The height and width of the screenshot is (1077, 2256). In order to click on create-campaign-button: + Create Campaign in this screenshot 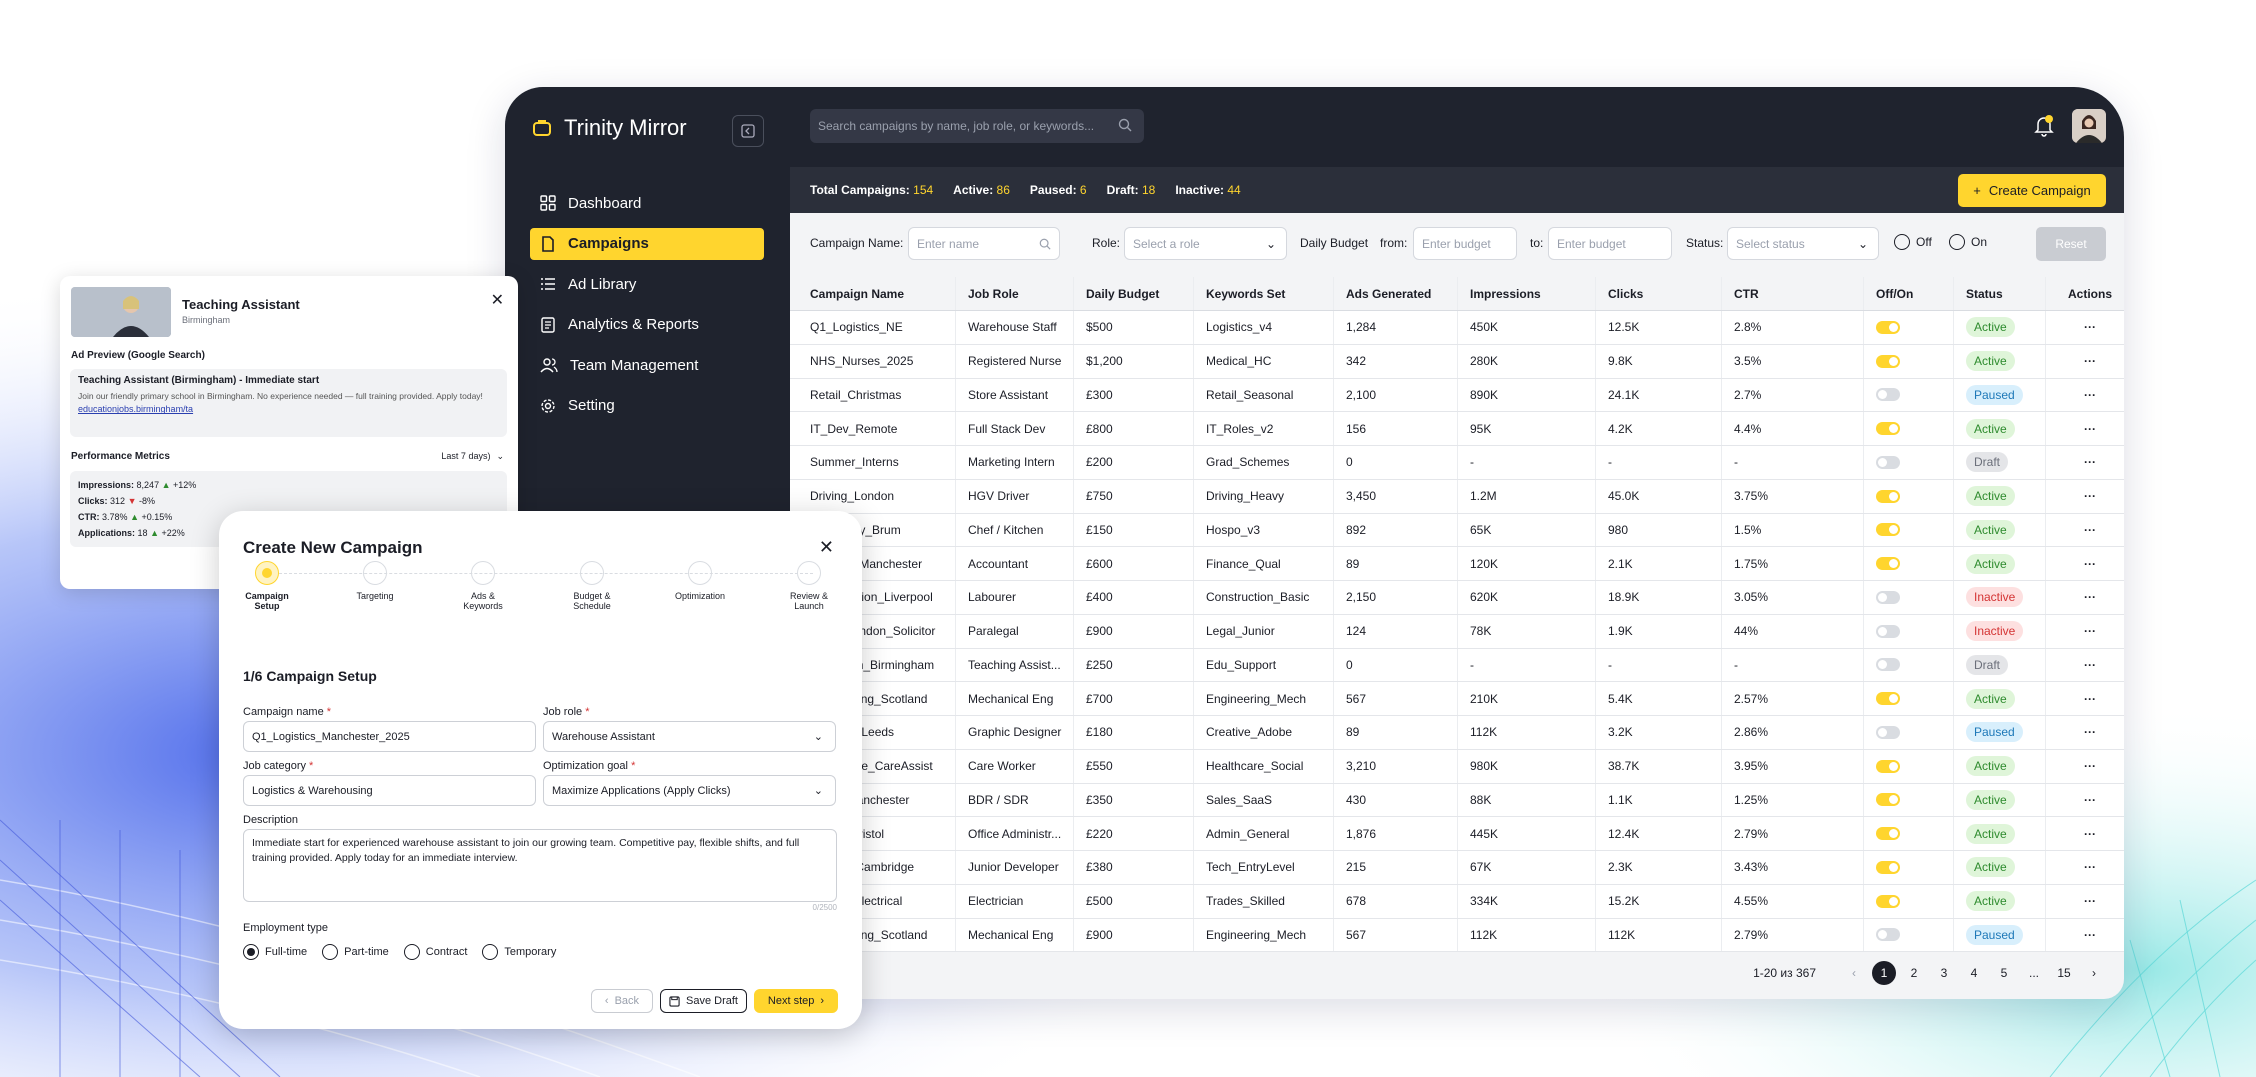, I will do `click(2032, 190)`.